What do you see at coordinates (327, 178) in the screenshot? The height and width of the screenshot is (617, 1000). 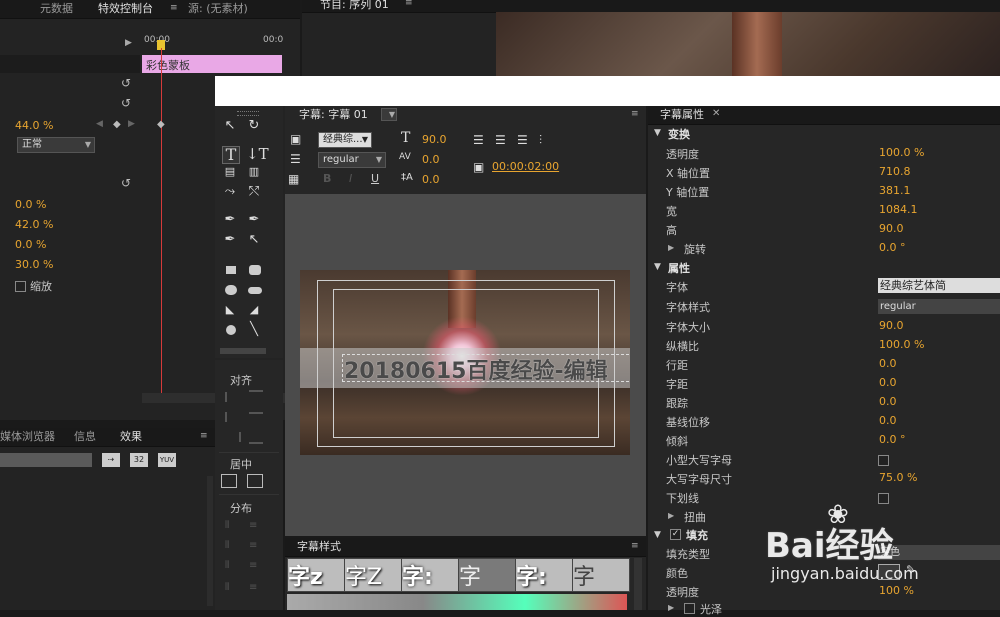 I see `bold-button: B` at bounding box center [327, 178].